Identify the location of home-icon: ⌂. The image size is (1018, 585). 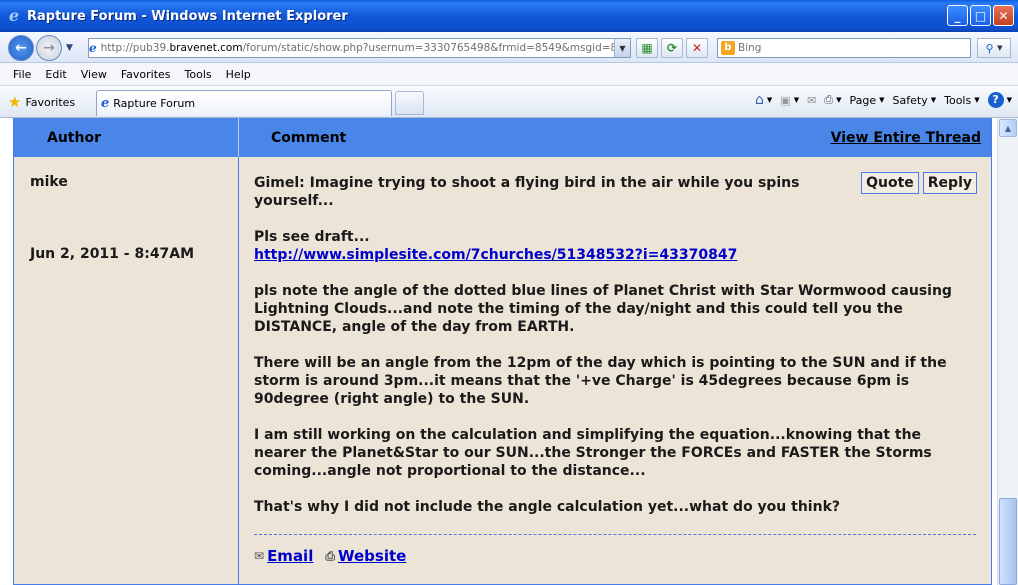
(759, 100).